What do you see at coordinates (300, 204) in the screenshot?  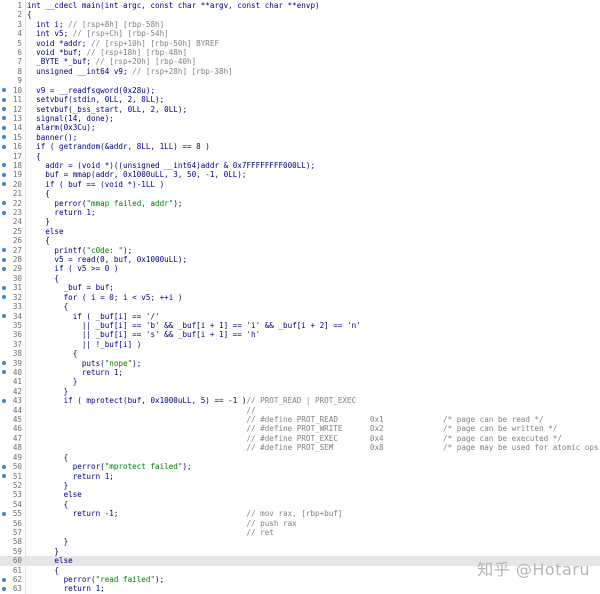 I see `code-line: 22 perror("mmap failed, addr");` at bounding box center [300, 204].